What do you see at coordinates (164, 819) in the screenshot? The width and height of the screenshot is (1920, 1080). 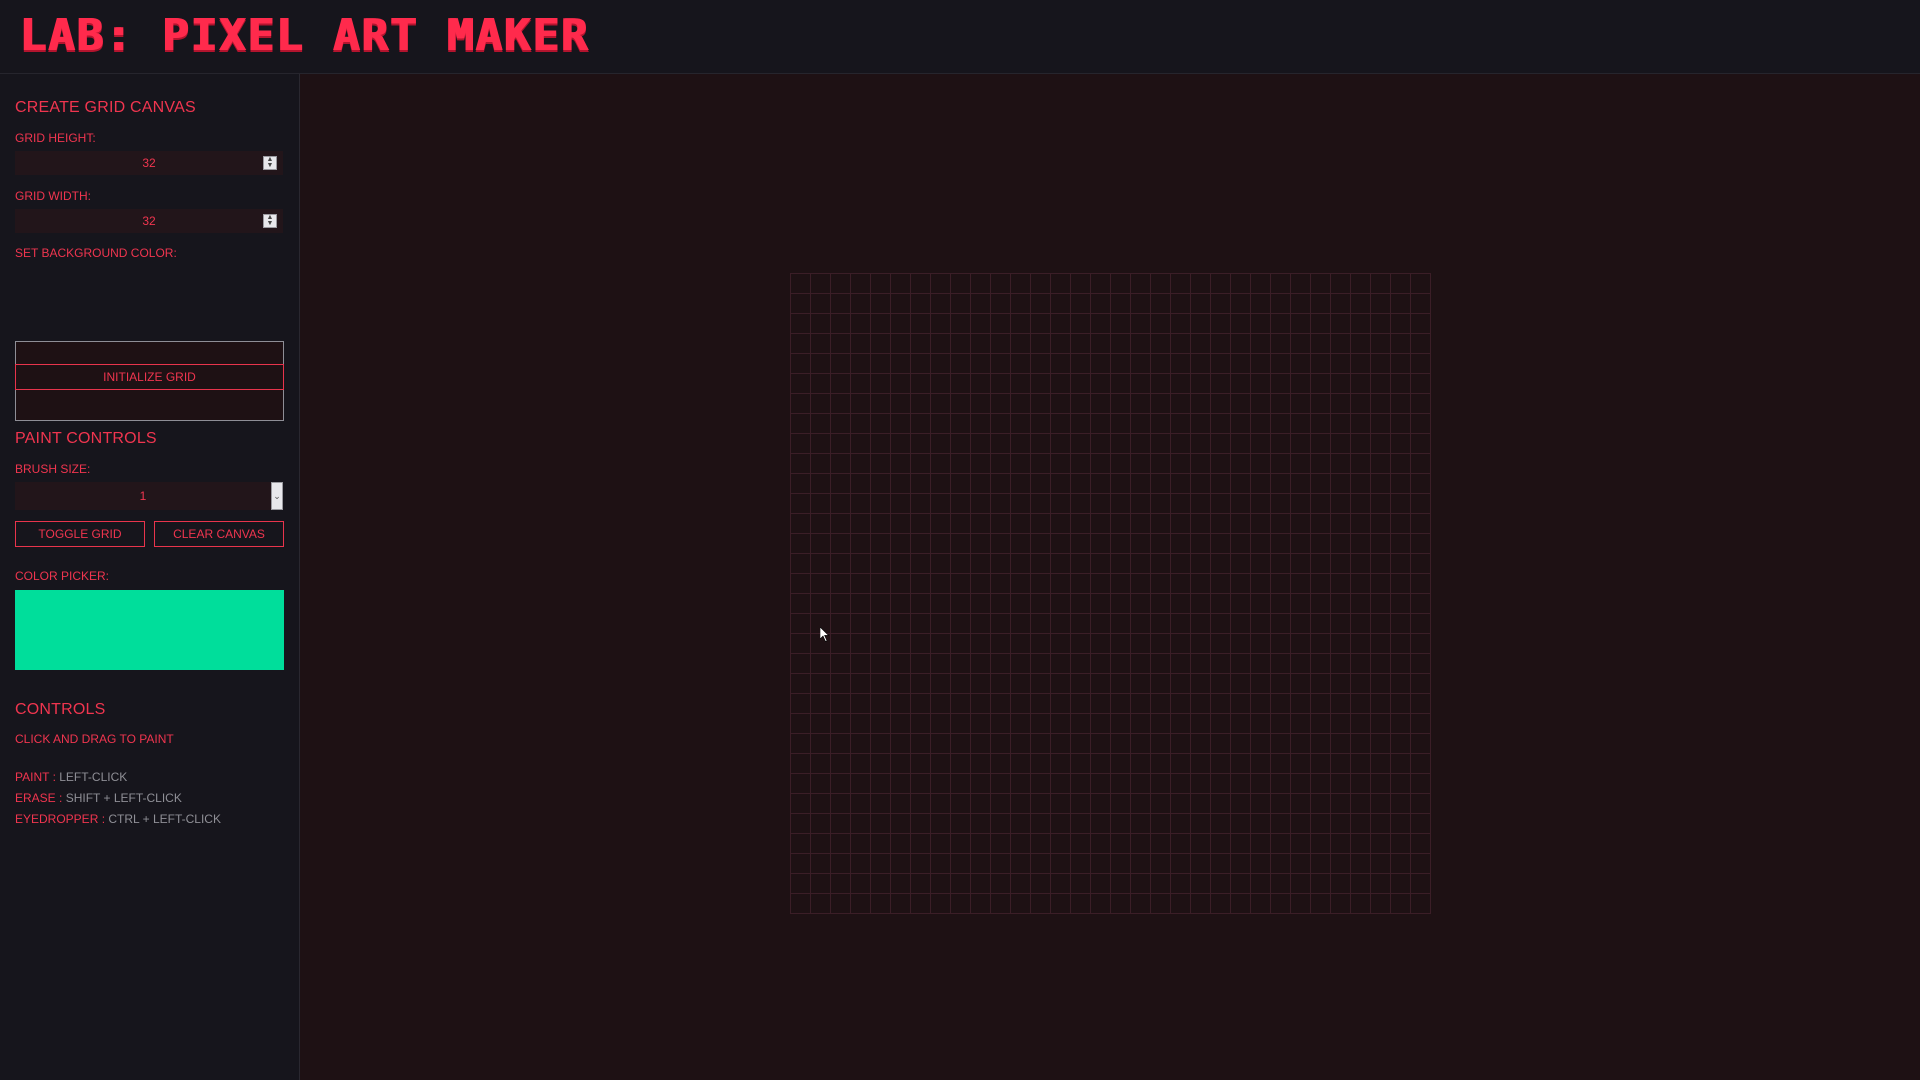 I see `control-value: CTRL + LEFT-CLICK` at bounding box center [164, 819].